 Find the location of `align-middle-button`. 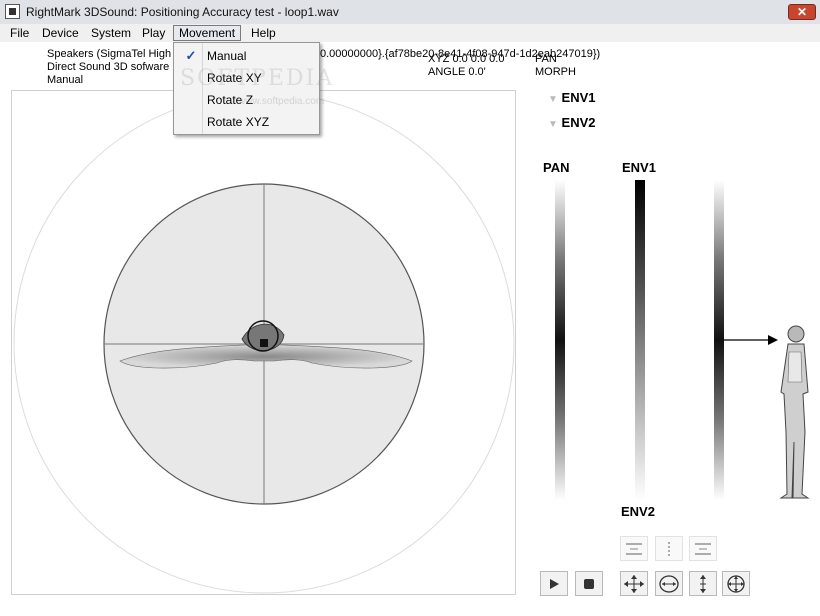

align-middle-button is located at coordinates (669, 548).